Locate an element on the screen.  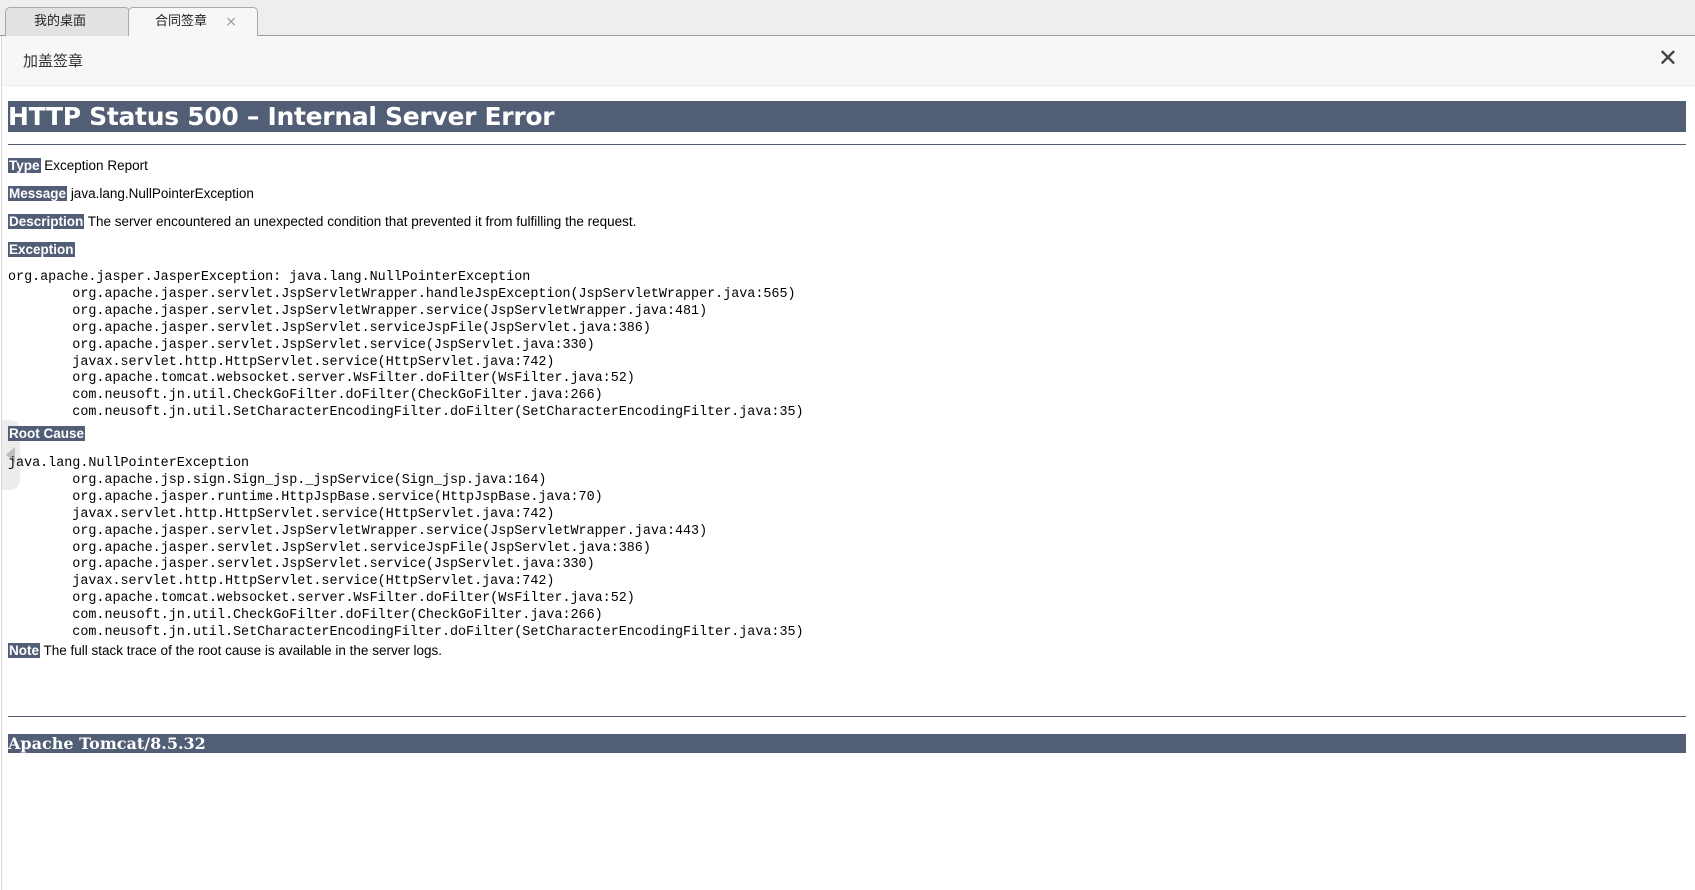
message-row: Message java.lang.NullPointerException is located at coordinates (131, 193).